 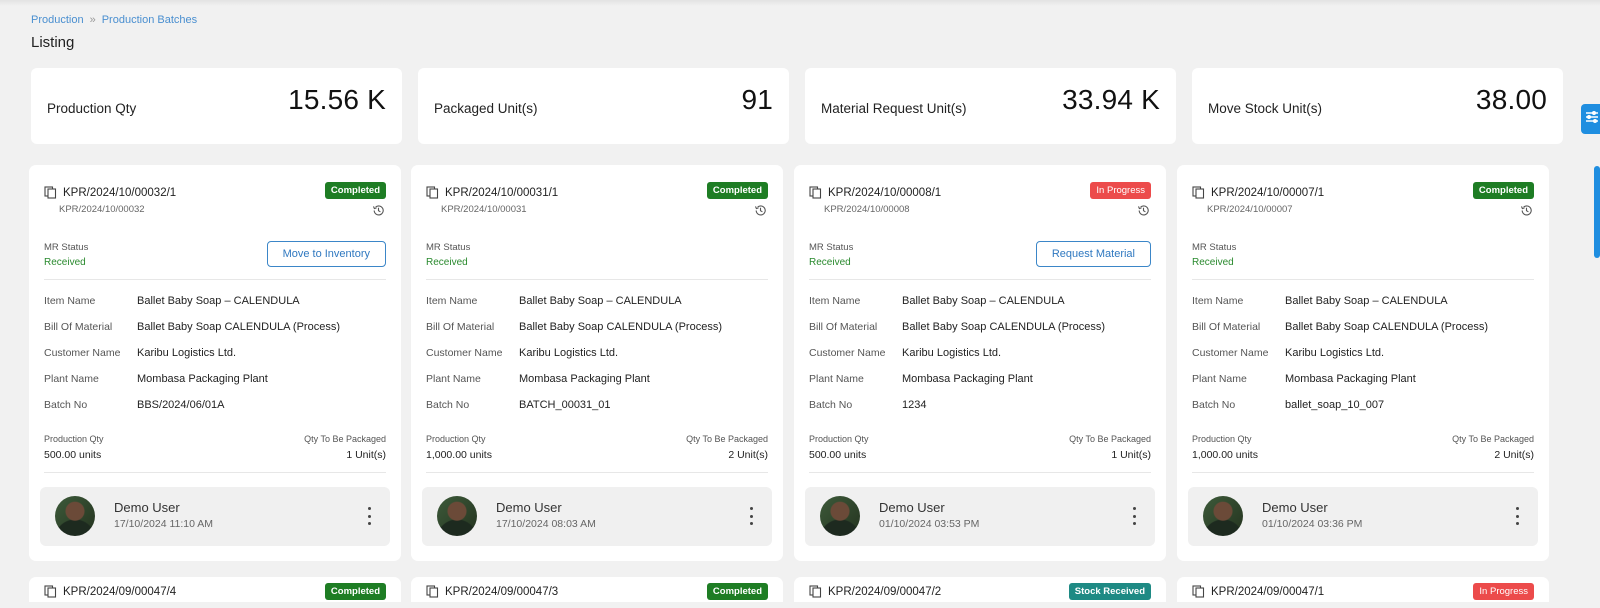 What do you see at coordinates (149, 20) in the screenshot?
I see `breadcrumb-production-batches: Production Batches` at bounding box center [149, 20].